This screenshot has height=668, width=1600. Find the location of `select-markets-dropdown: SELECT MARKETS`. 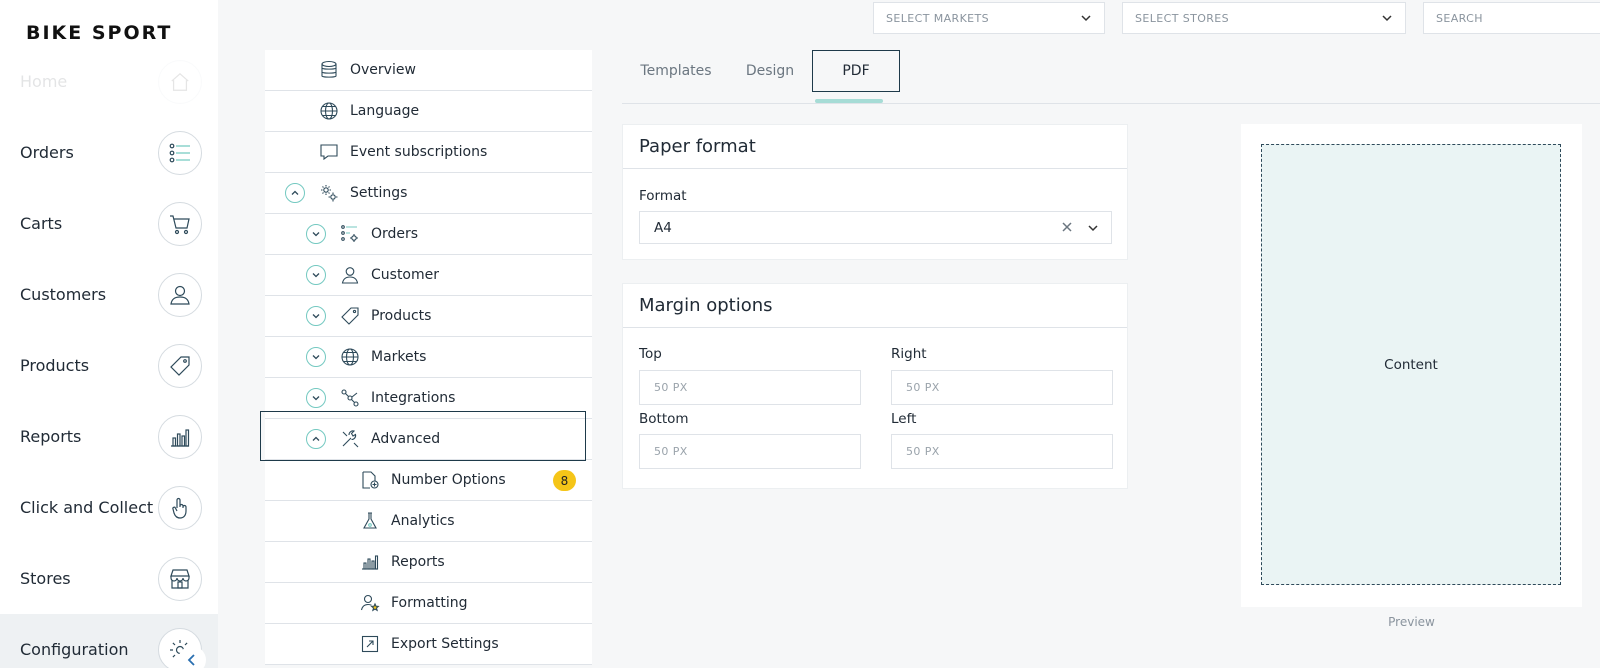

select-markets-dropdown: SELECT MARKETS is located at coordinates (989, 18).